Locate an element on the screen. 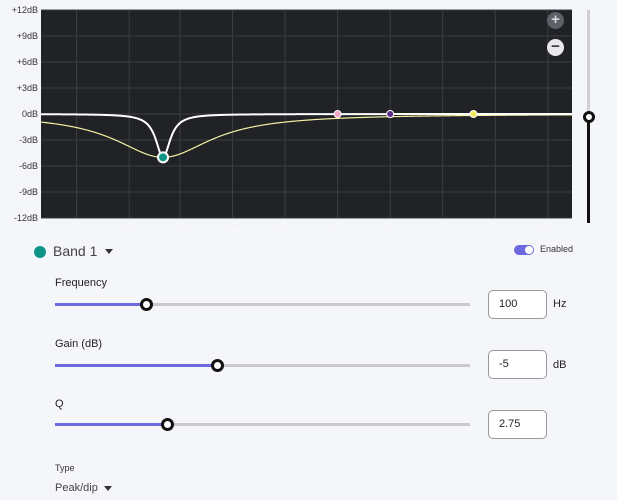 Image resolution: width=617 pixels, height=500 pixels. q-slider is located at coordinates (262, 424).